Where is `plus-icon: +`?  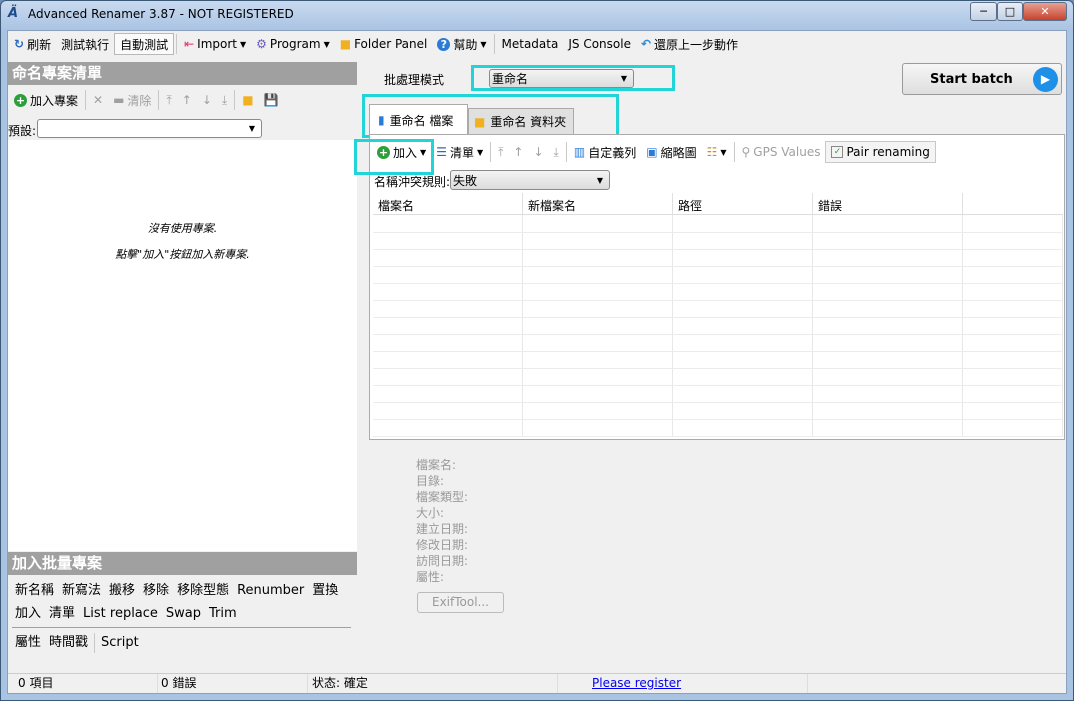
plus-icon: + is located at coordinates (20, 100).